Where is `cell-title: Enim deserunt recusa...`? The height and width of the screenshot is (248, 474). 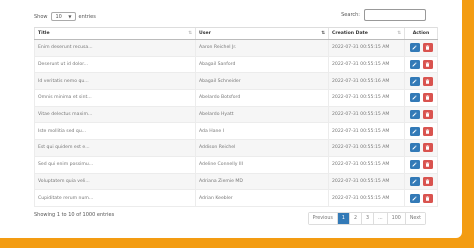
cell-title: Enim deserunt recusa... is located at coordinates (115, 48).